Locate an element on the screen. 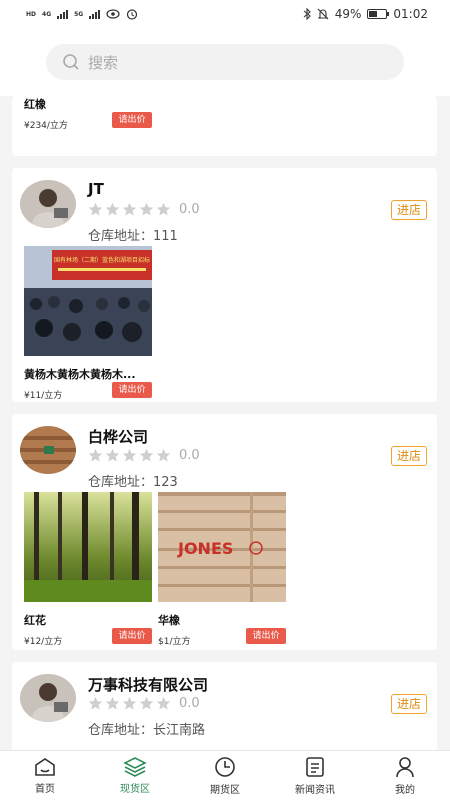  tab-mine: 我的 is located at coordinates (405, 775).